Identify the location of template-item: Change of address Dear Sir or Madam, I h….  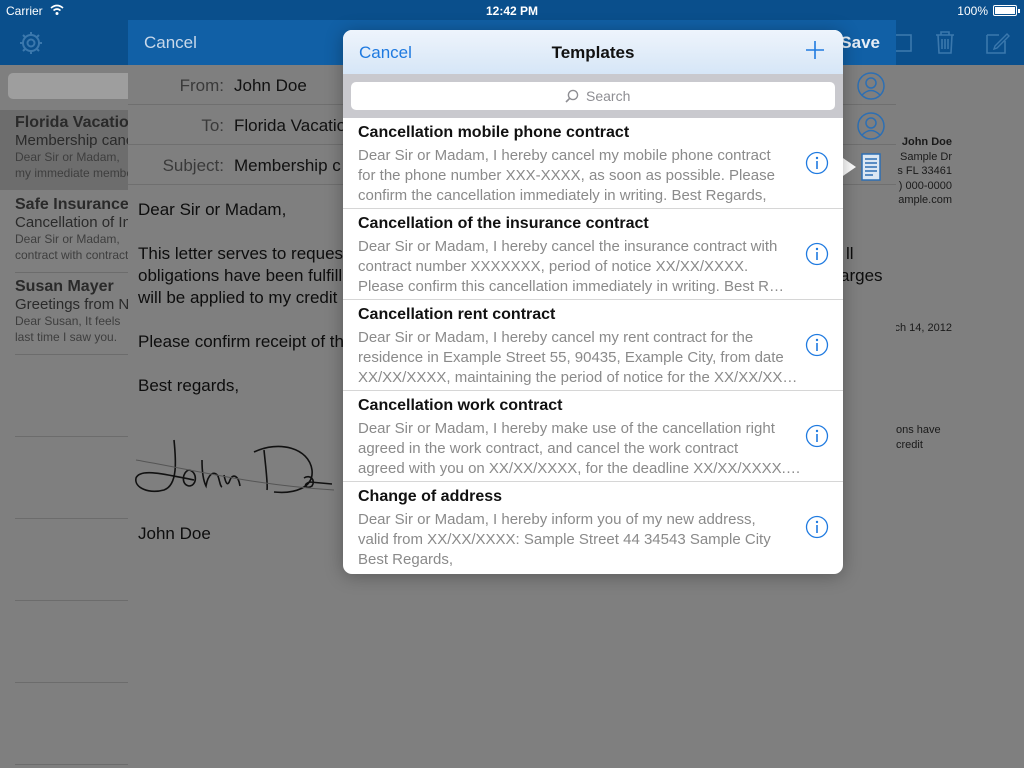
(593, 527).